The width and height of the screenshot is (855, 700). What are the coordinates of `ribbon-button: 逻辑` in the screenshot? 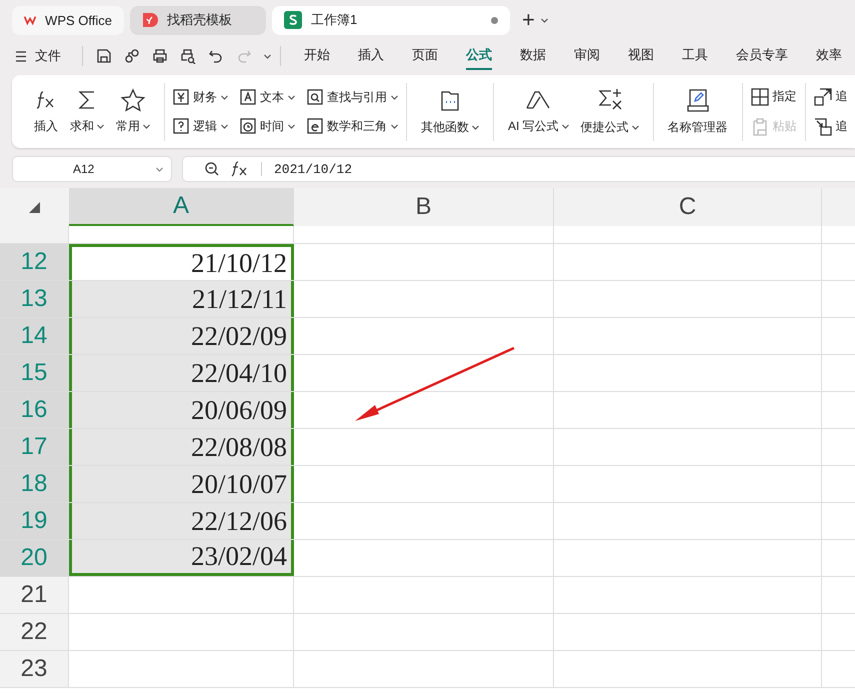 It's located at (200, 126).